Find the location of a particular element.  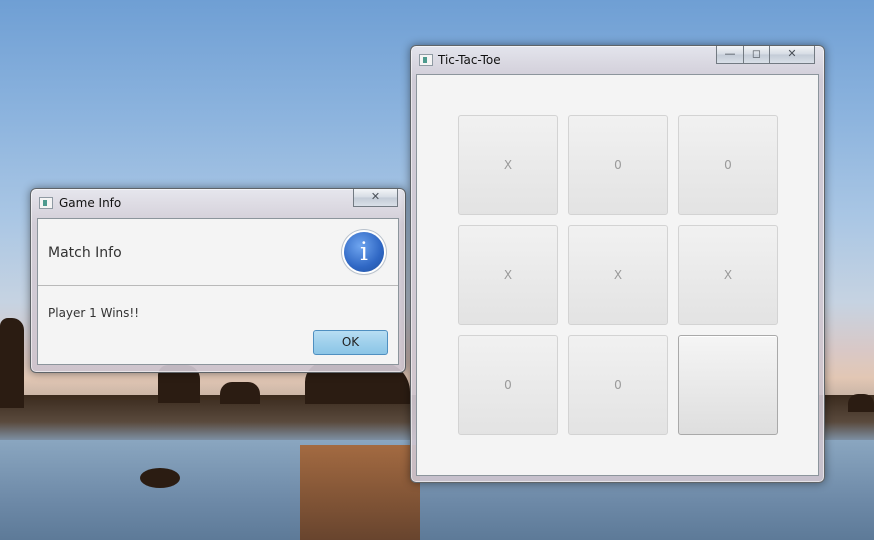

minimize-button: — is located at coordinates (730, 55).